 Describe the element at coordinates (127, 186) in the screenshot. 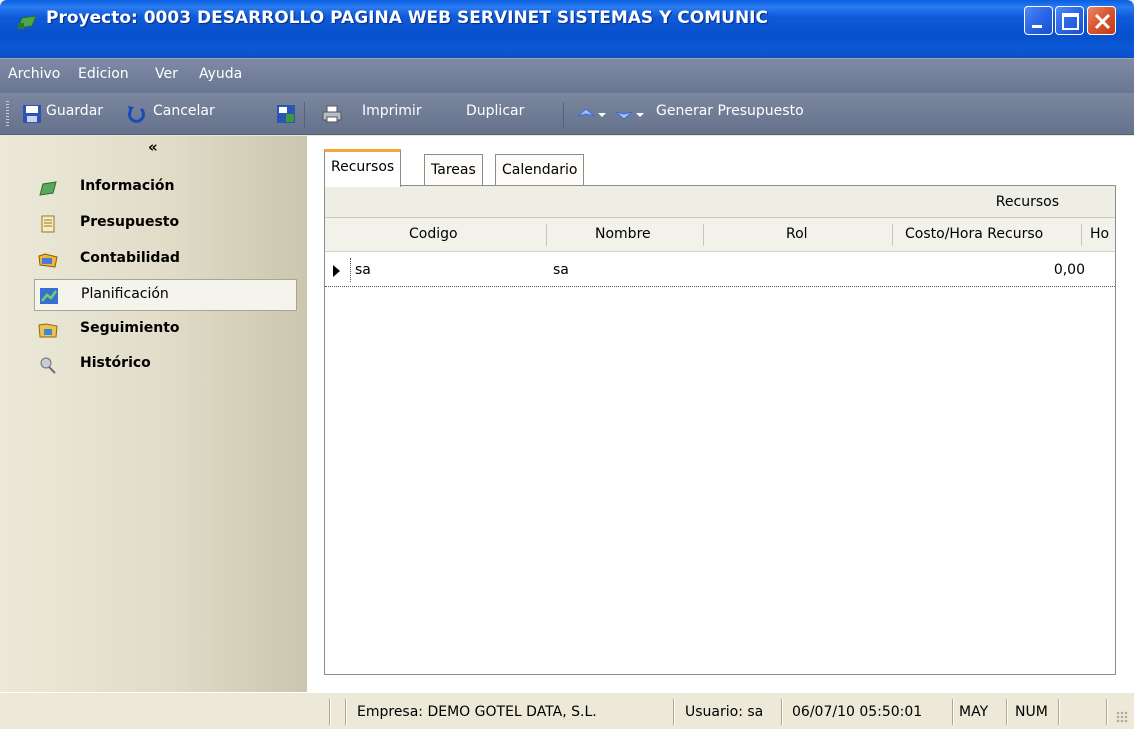

I see `sidebar-item-label: Información` at that location.